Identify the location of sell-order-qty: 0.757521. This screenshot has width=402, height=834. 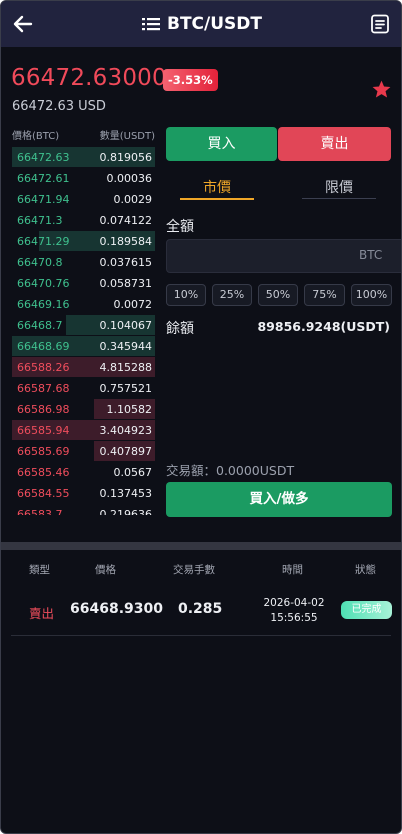
(126, 388).